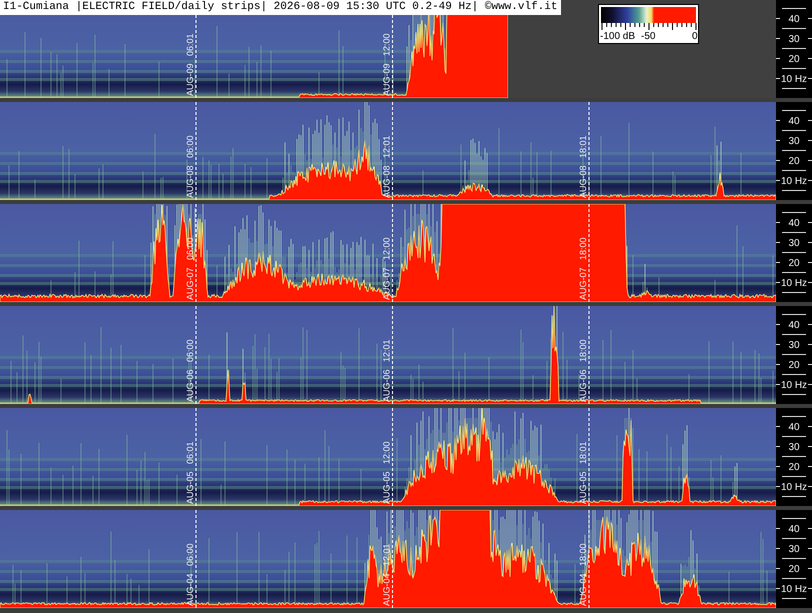 The image size is (812, 613). I want to click on scale-label: -50, so click(648, 36).